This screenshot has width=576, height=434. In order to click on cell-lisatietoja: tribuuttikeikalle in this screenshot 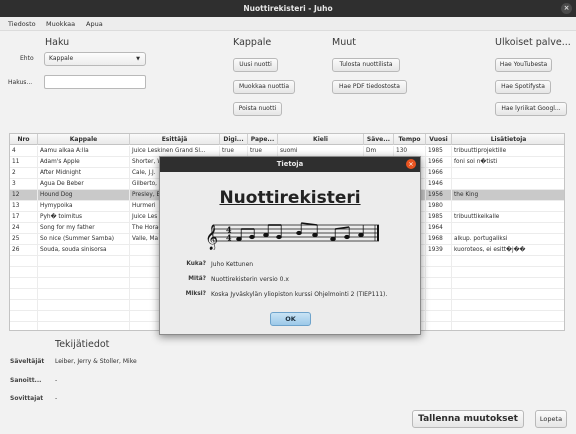, I will do `click(508, 217)`.